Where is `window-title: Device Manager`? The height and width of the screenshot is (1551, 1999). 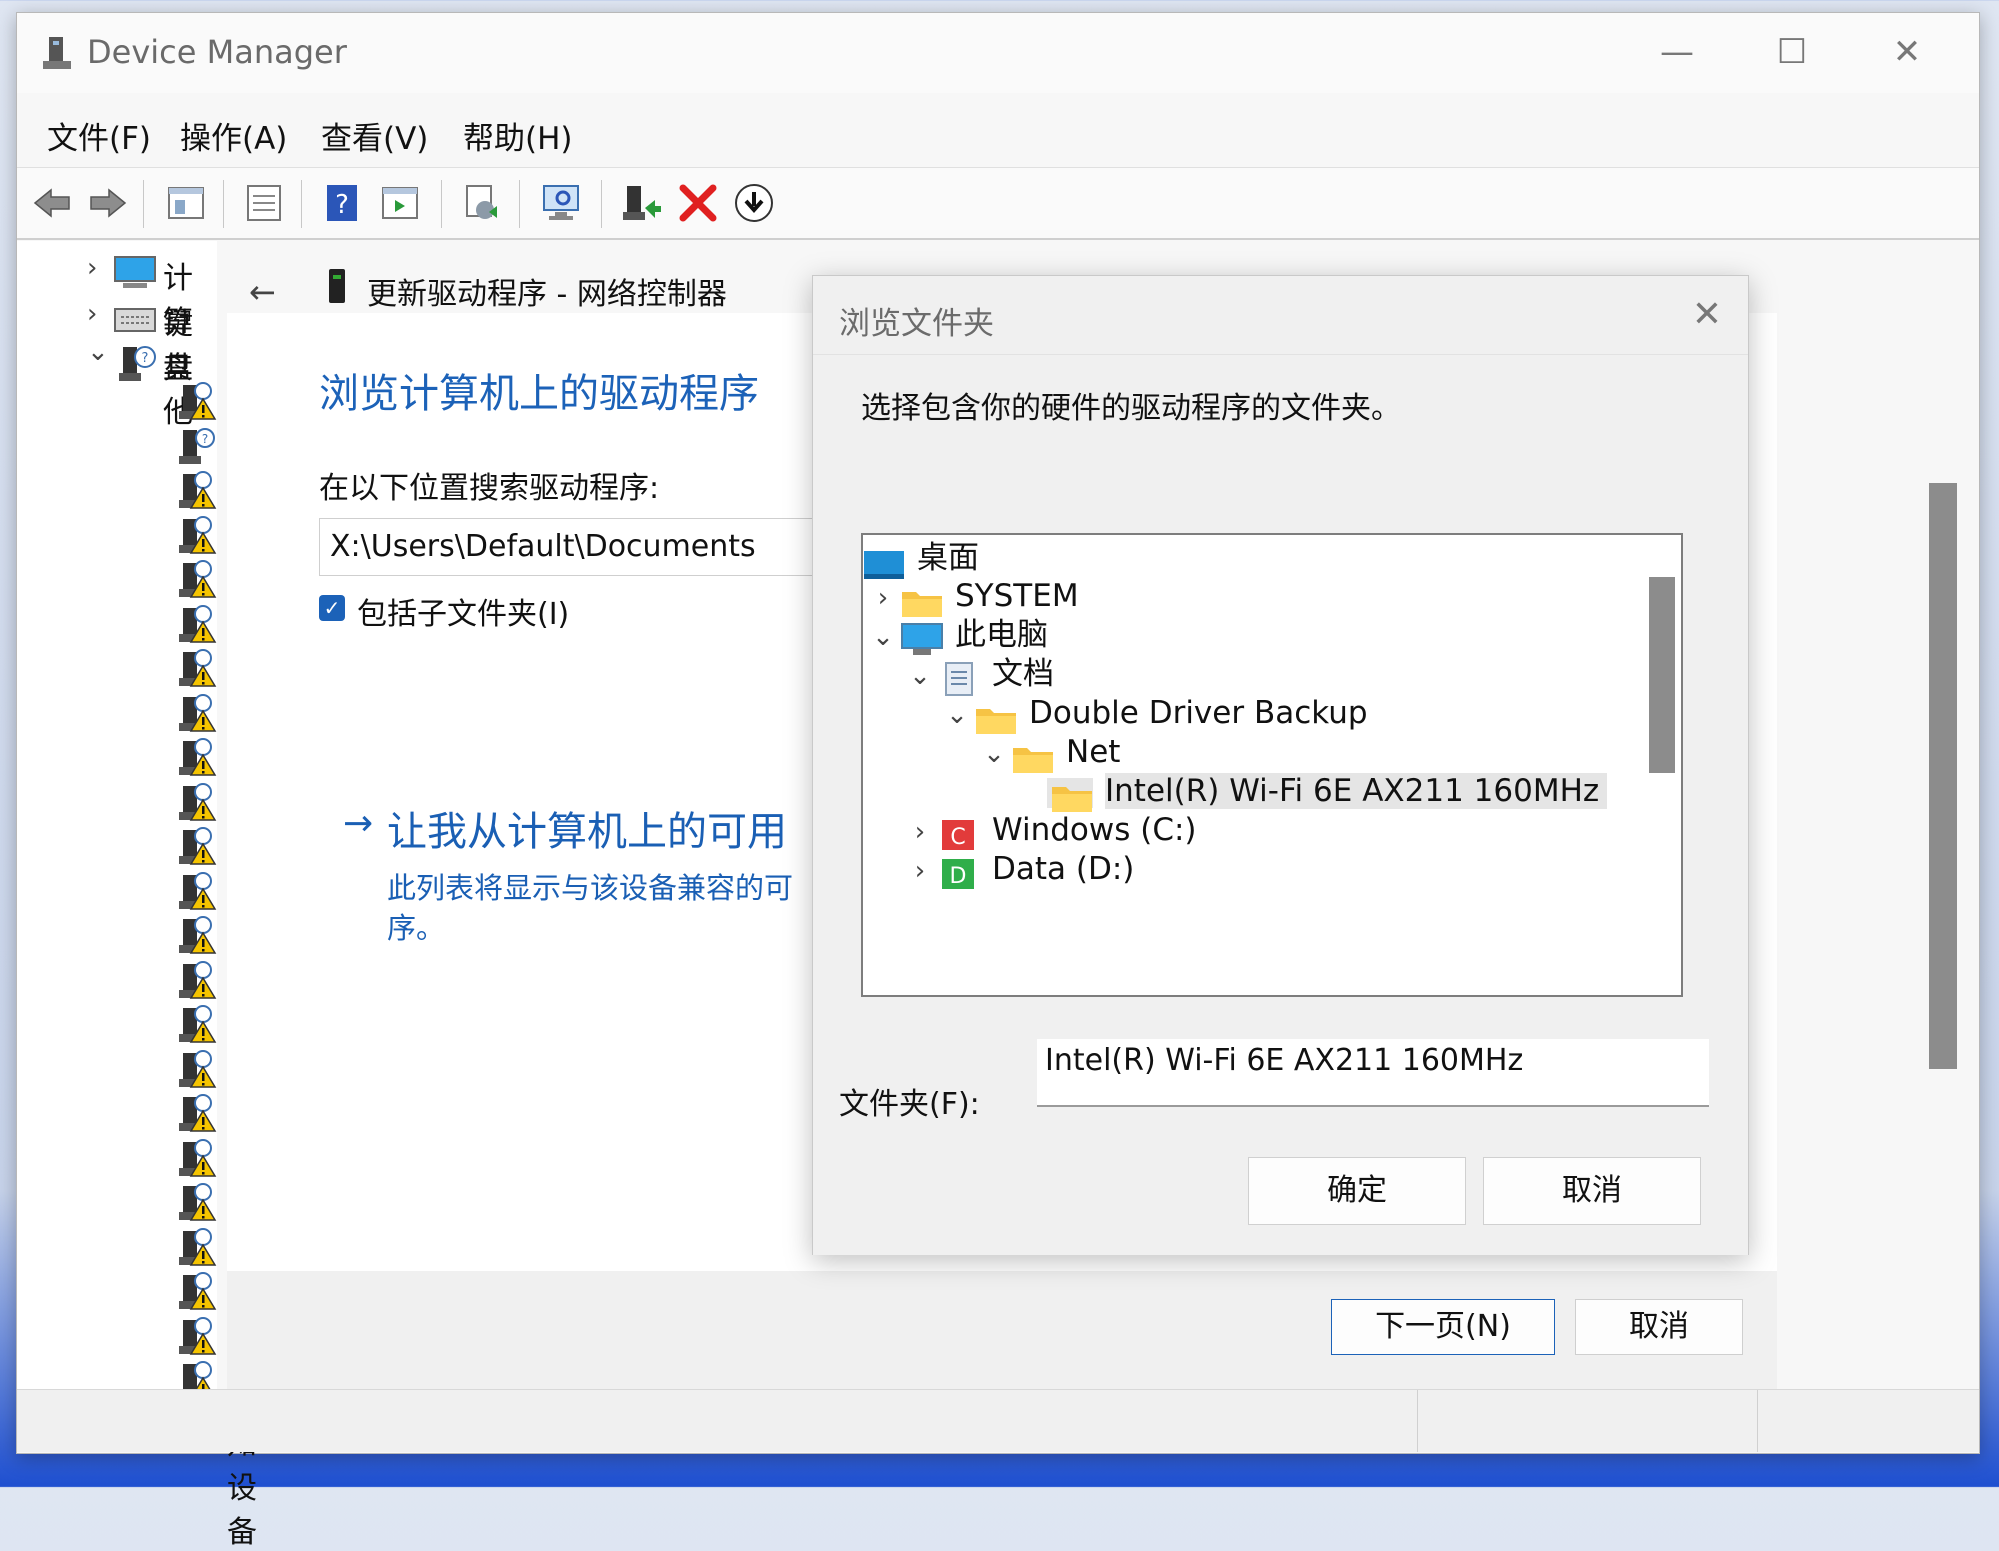 window-title: Device Manager is located at coordinates (217, 52).